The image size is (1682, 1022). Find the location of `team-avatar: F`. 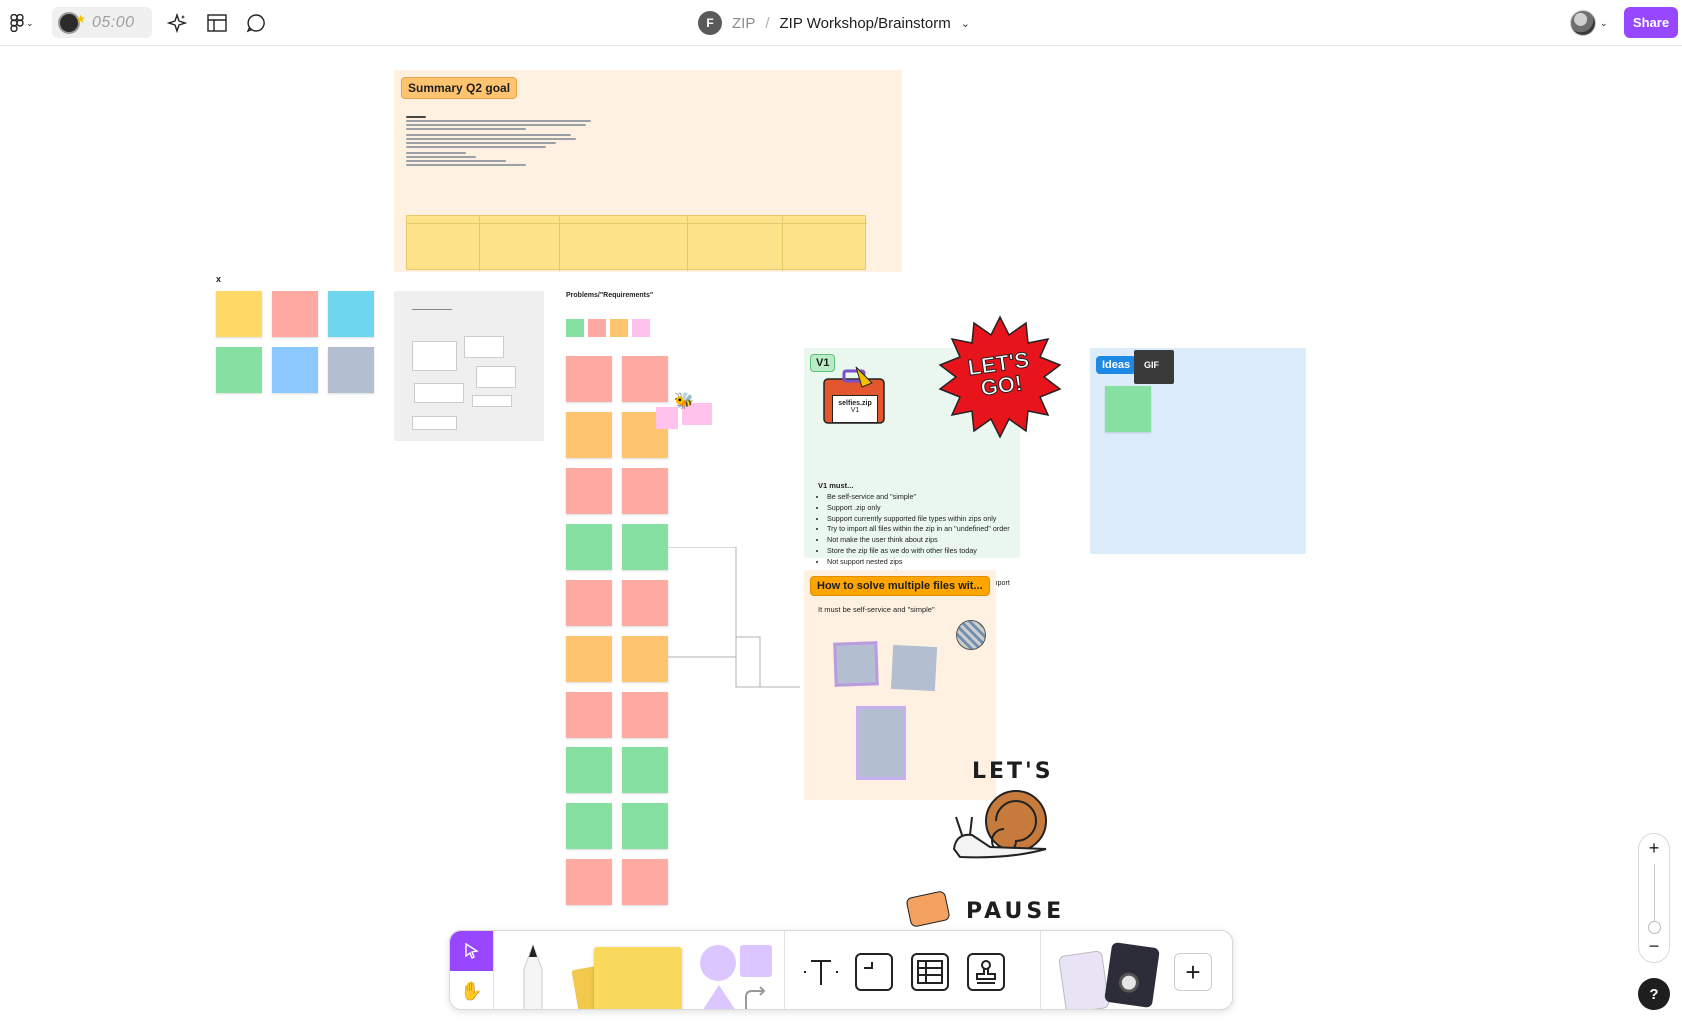

team-avatar: F is located at coordinates (710, 23).